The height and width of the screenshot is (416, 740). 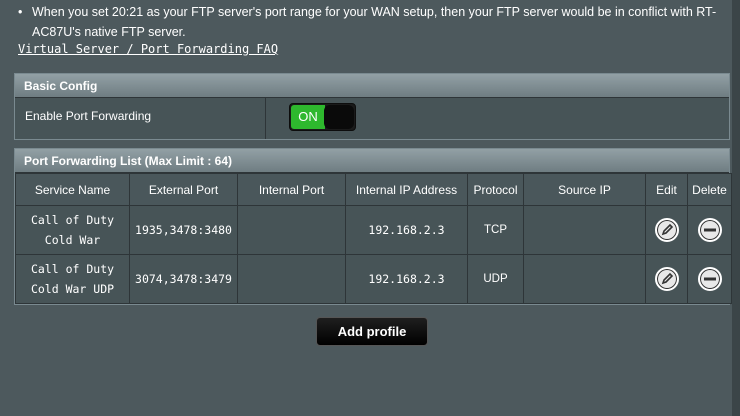 What do you see at coordinates (406, 189) in the screenshot?
I see `column-header: Internal IP Address` at bounding box center [406, 189].